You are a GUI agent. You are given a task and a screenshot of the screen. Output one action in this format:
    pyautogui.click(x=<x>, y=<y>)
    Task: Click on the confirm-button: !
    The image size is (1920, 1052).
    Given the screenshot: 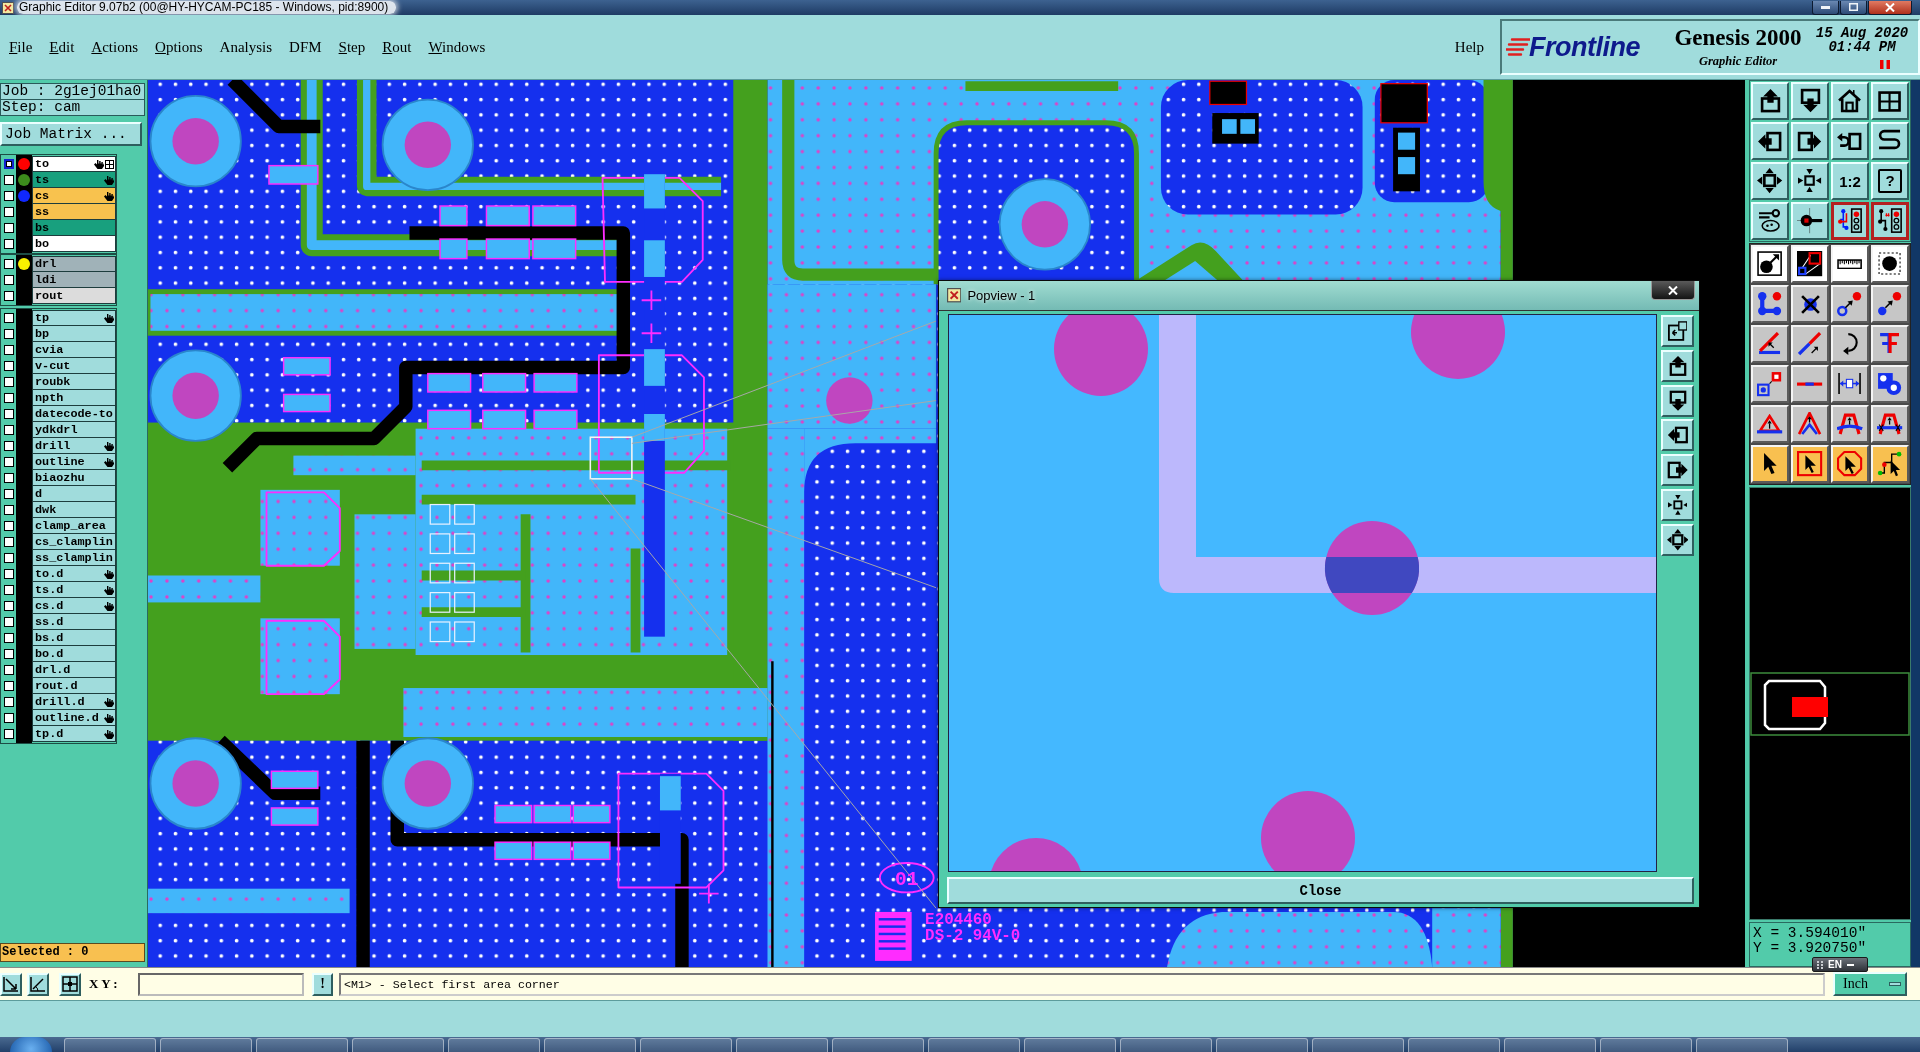 What is the action you would take?
    pyautogui.click(x=322, y=984)
    